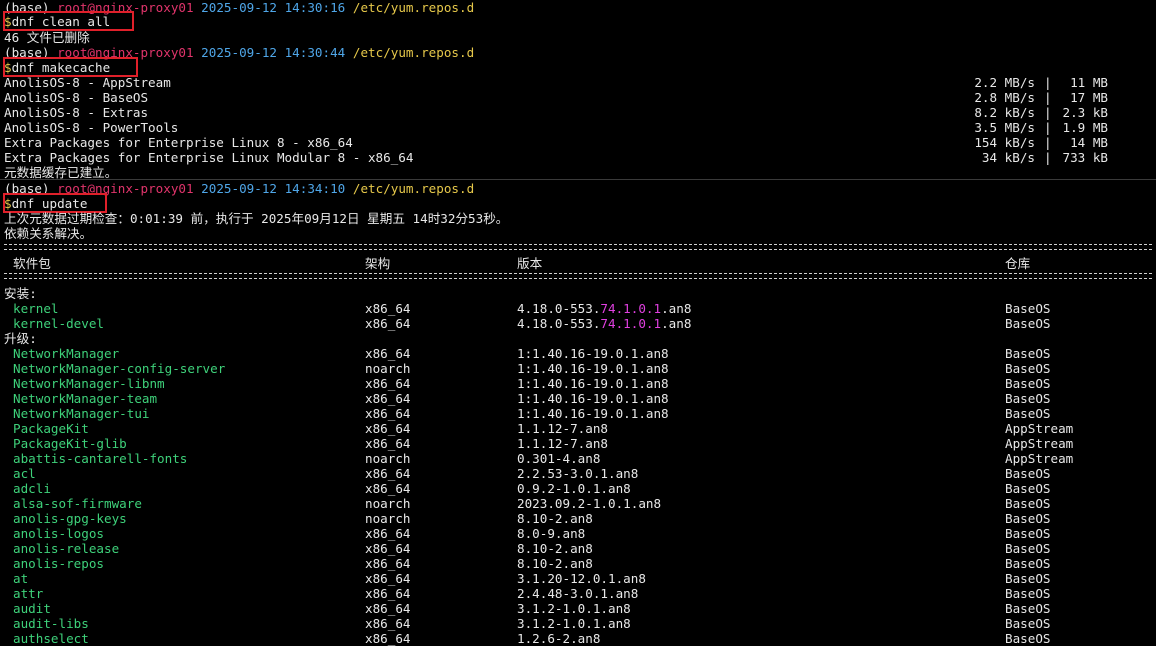  I want to click on package-name: PackageKit-glib, so click(70, 443).